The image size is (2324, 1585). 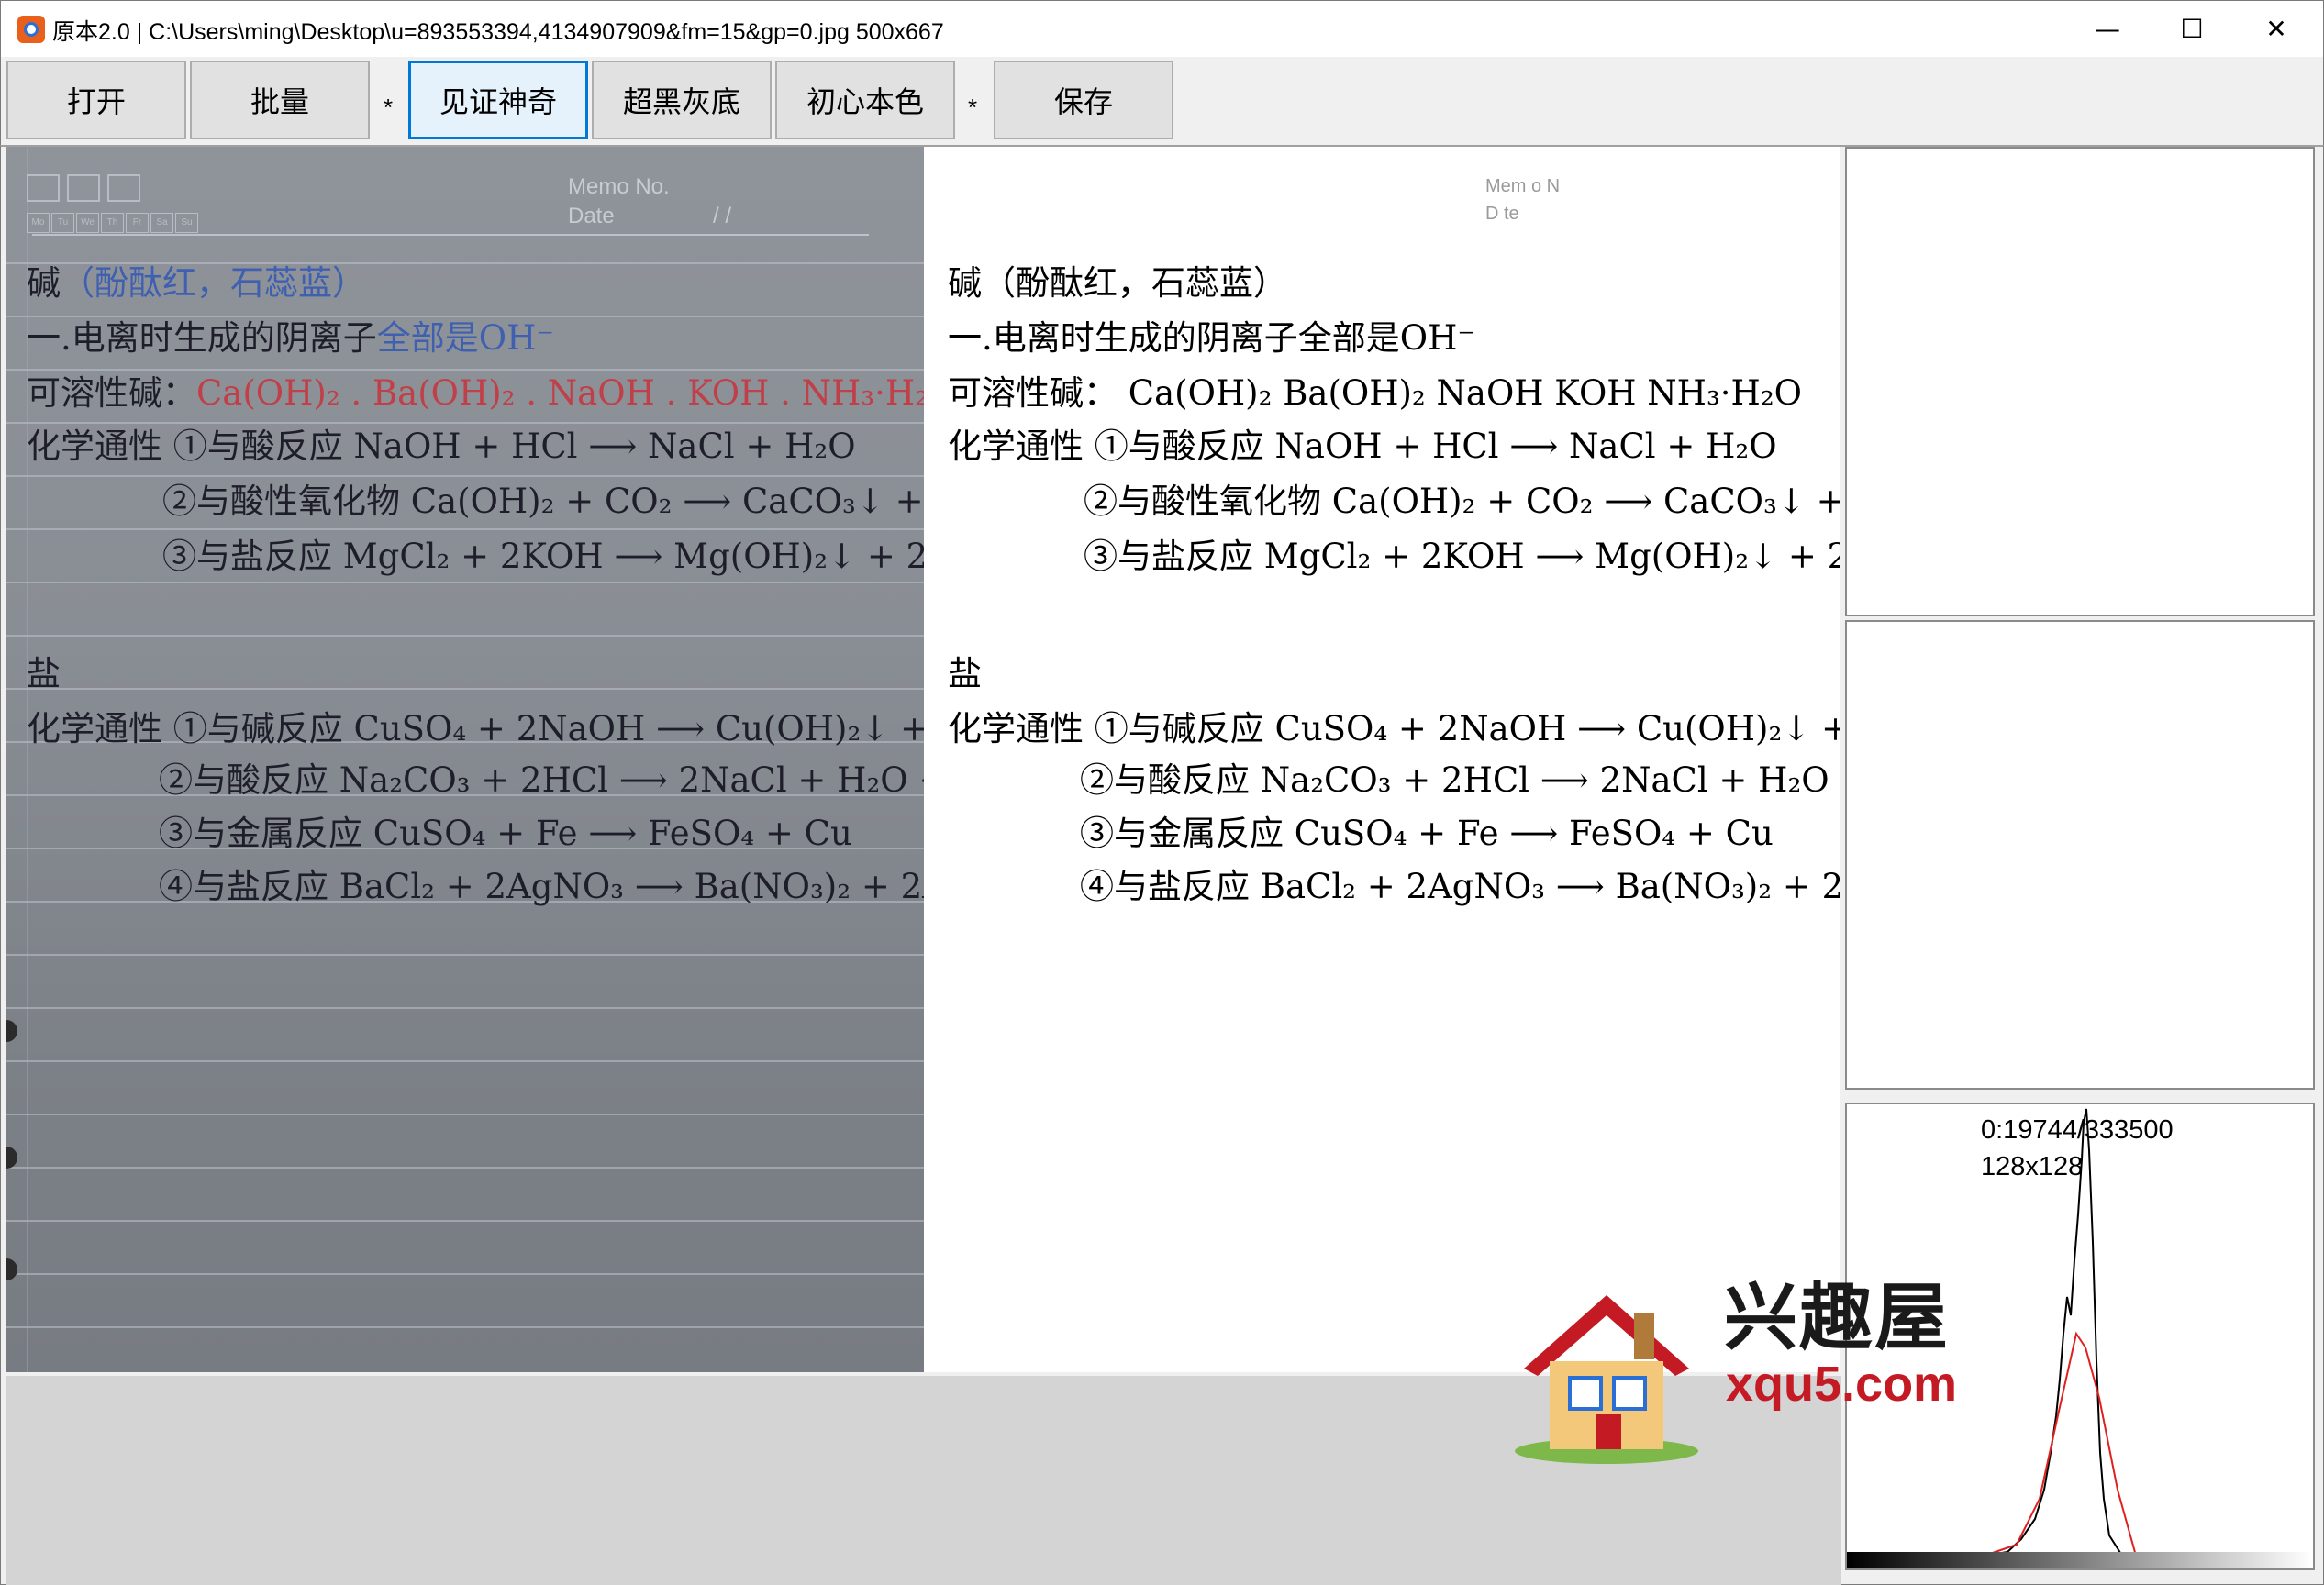 What do you see at coordinates (2149, 1444) in the screenshot?
I see `histogram-fit-curve` at bounding box center [2149, 1444].